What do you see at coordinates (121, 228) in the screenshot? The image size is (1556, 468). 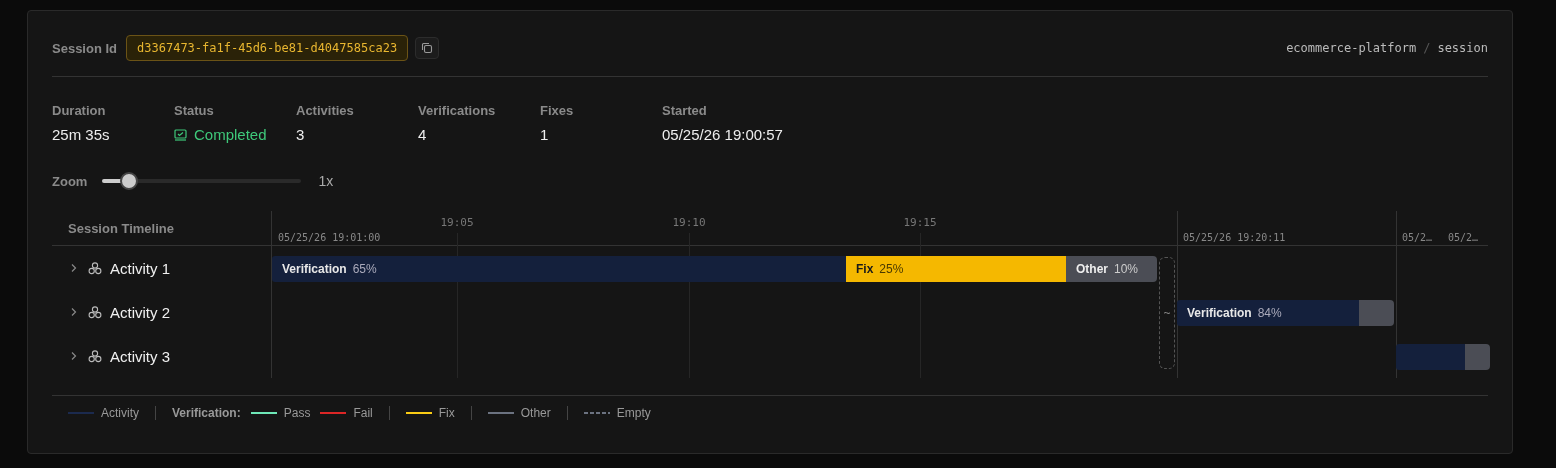 I see `timeline-header: Session Timeline` at bounding box center [121, 228].